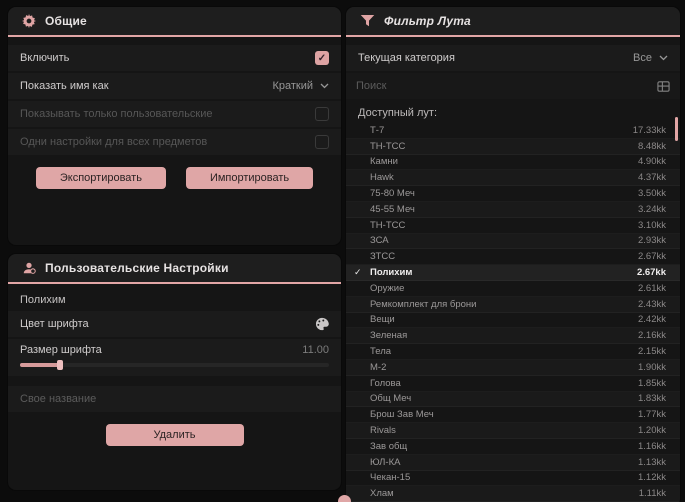 This screenshot has height=502, width=685. What do you see at coordinates (649, 130) in the screenshot?
I see `loot-item-count: 17.33kk` at bounding box center [649, 130].